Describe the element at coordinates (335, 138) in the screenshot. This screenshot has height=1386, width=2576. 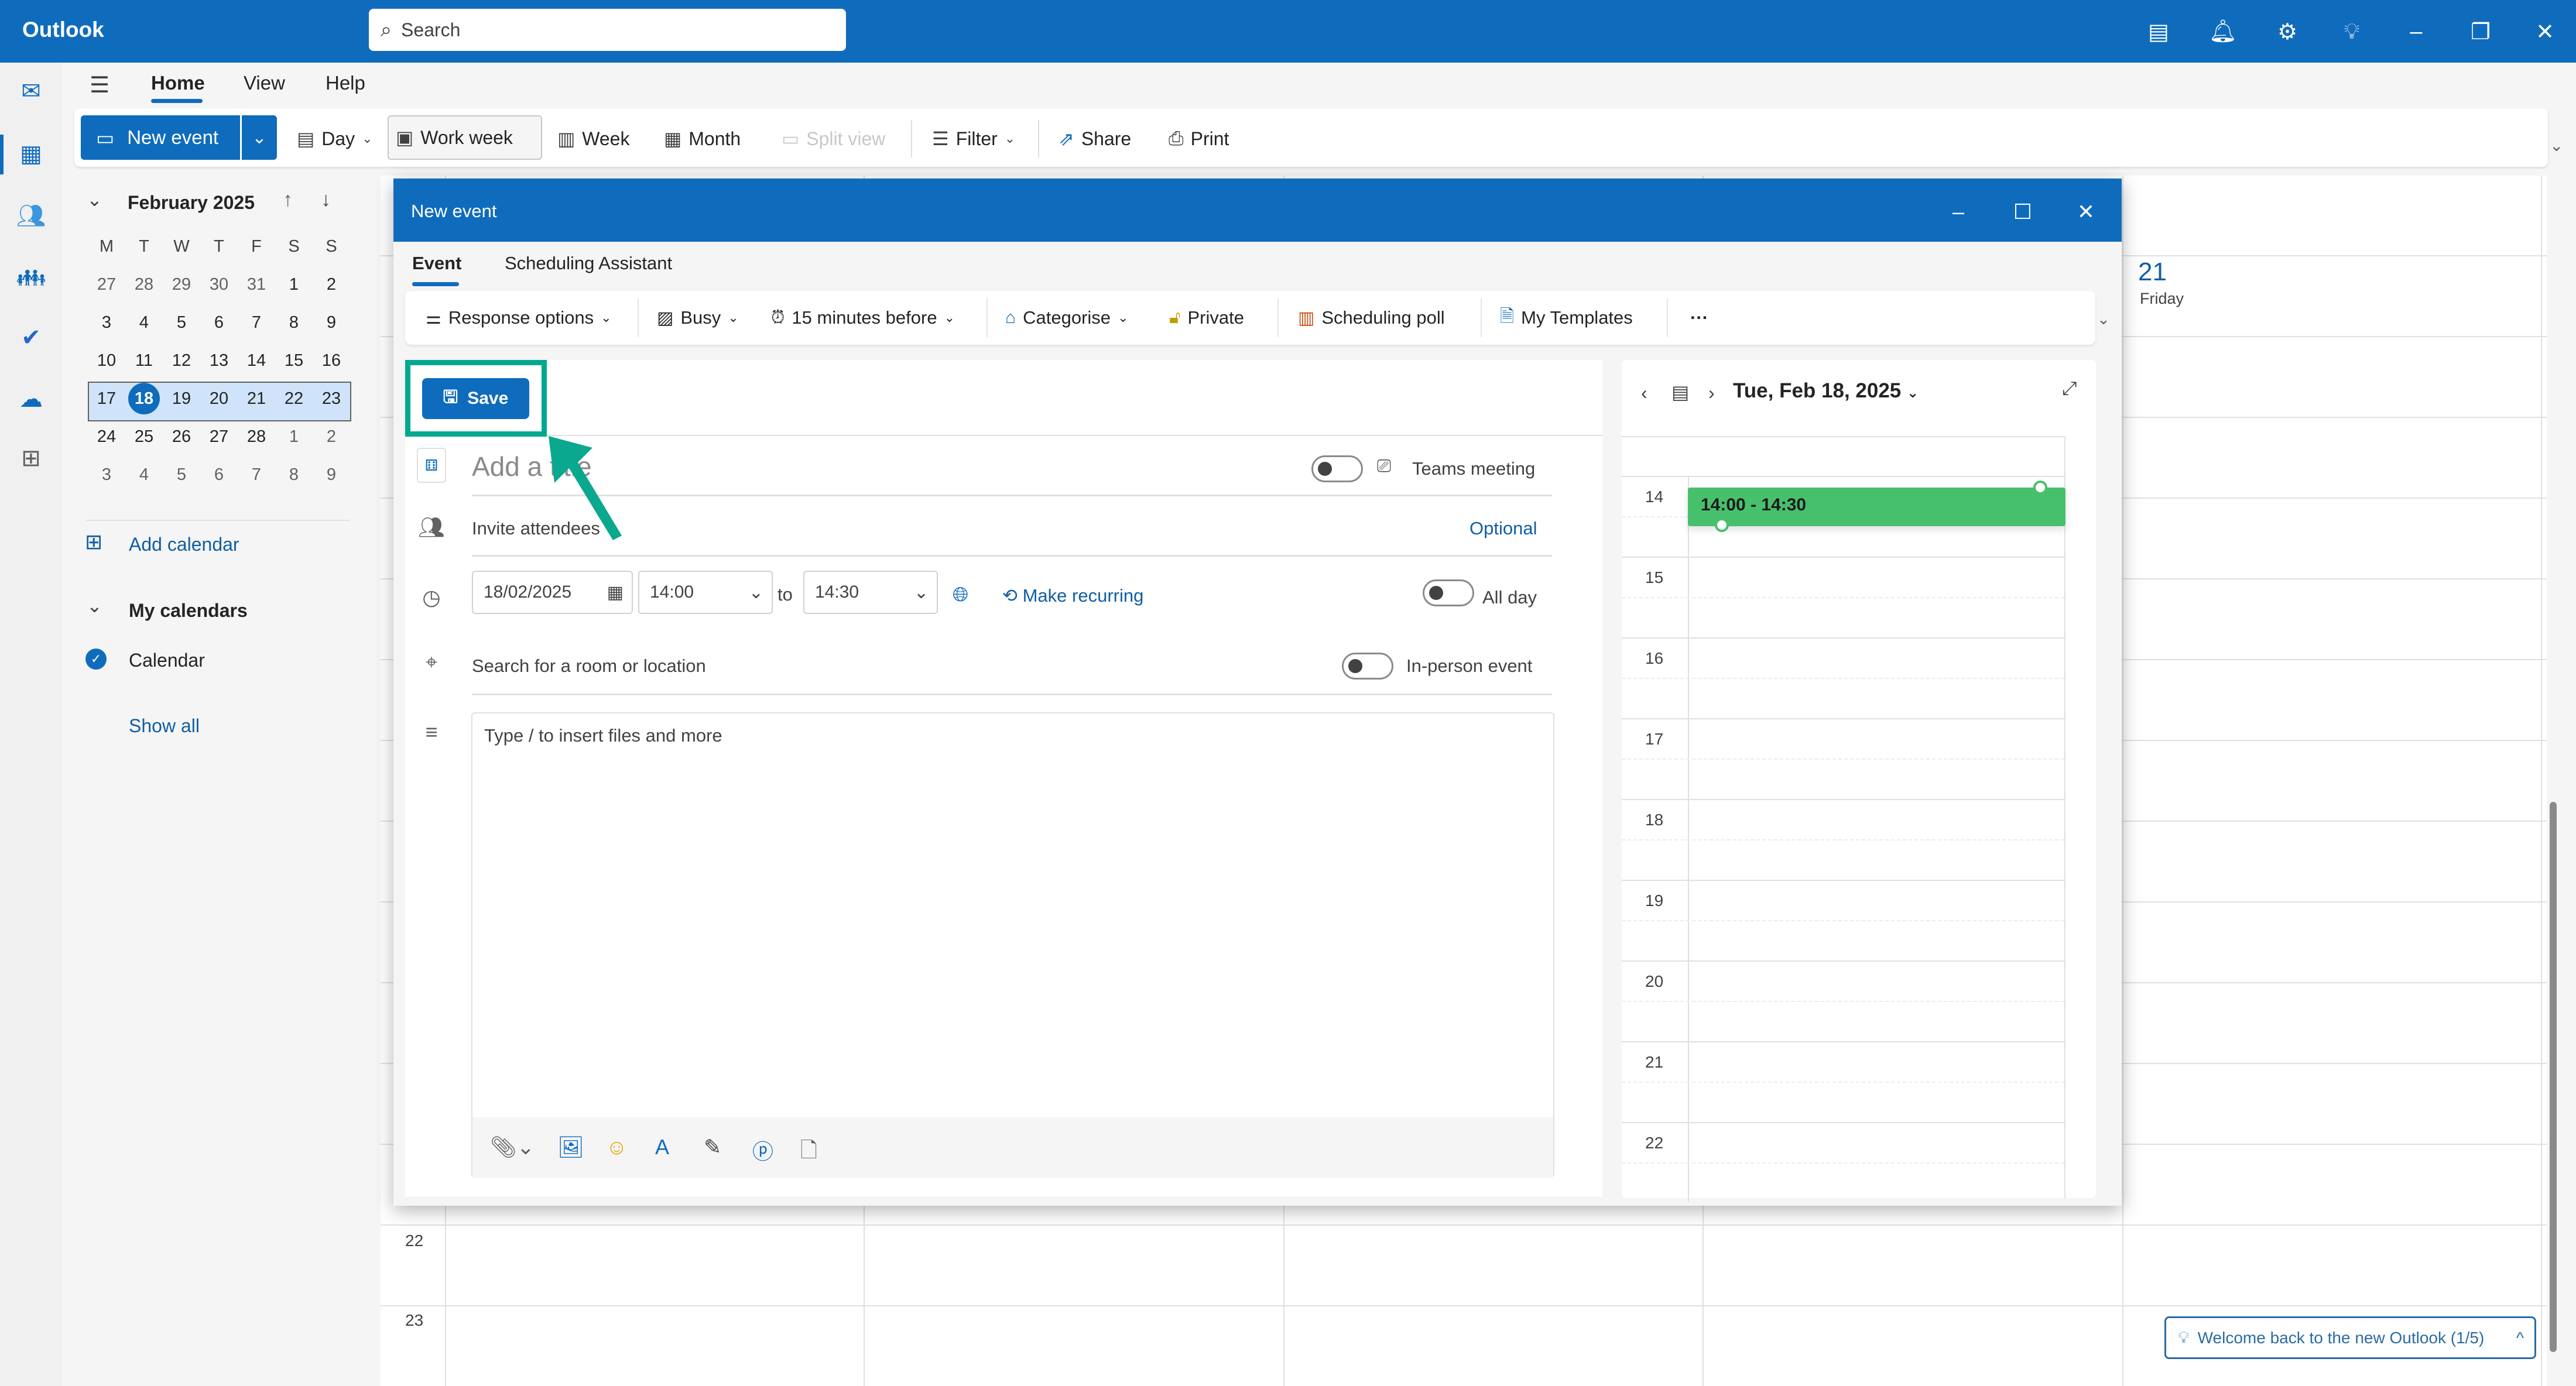
I see `day-view-button: ▤ Day ⌄` at that location.